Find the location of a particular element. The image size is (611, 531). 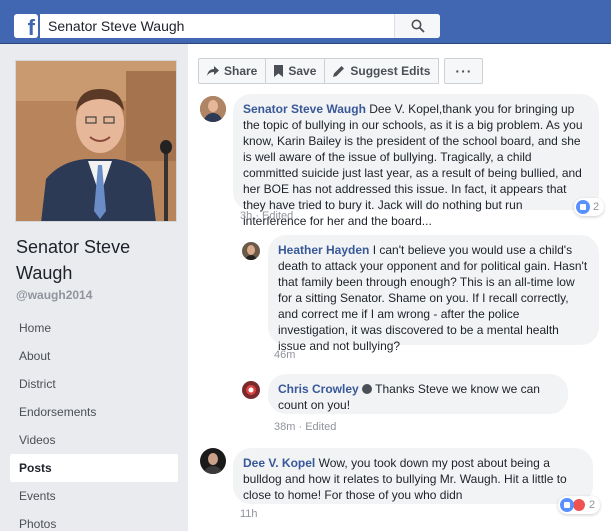

profile-photo is located at coordinates (96, 141).